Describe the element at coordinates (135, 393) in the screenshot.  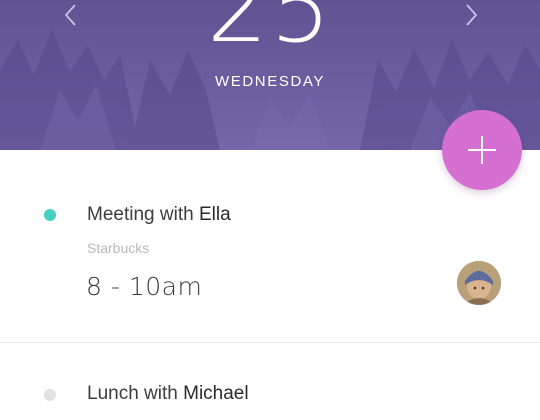
I see `event-title-prefix: Lunch with` at that location.